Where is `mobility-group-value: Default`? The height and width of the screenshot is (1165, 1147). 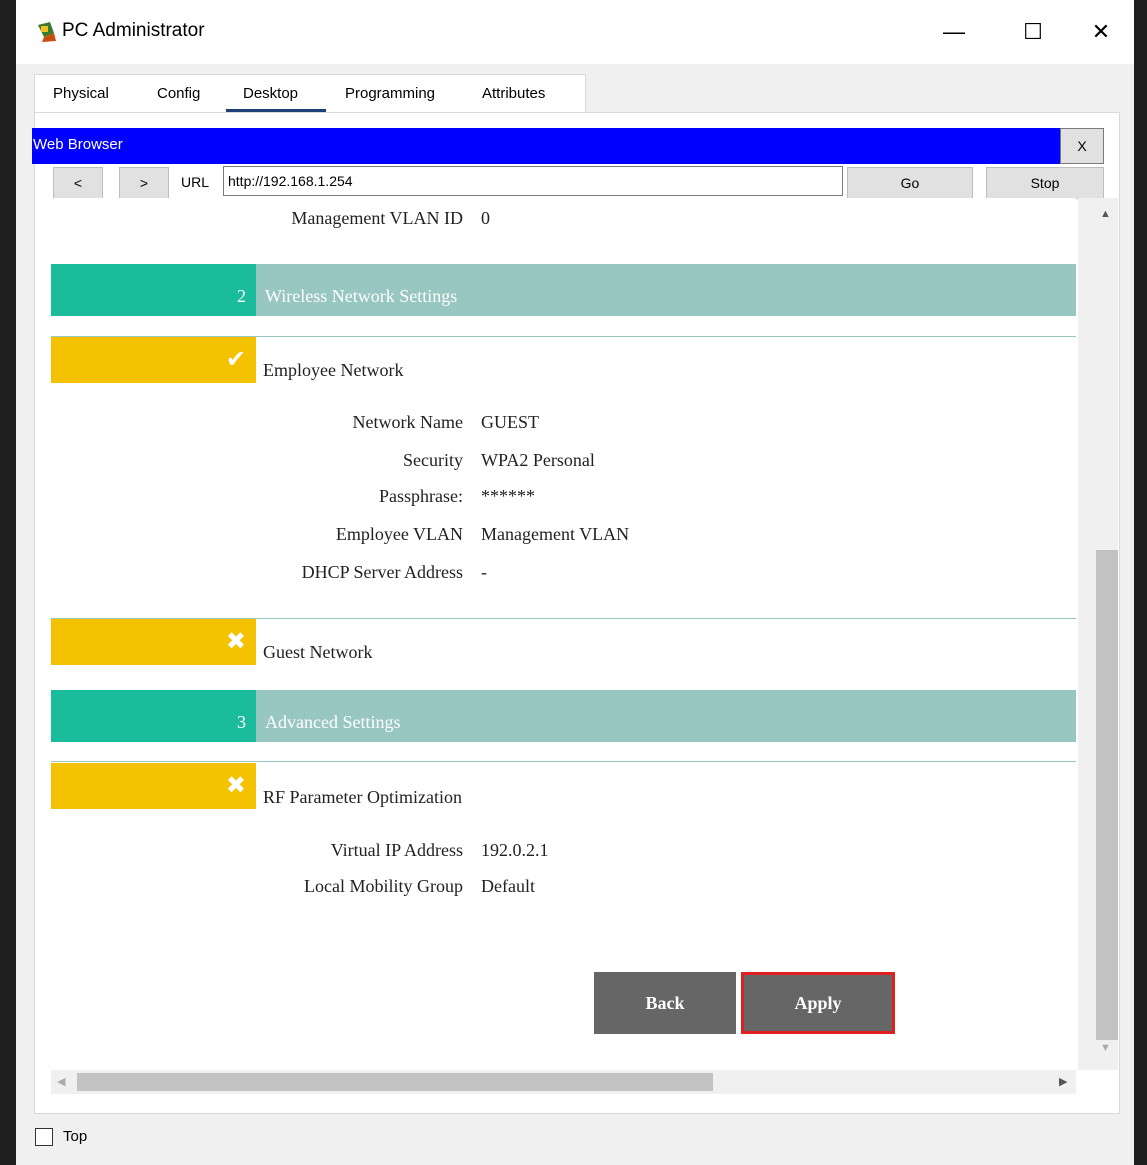
mobility-group-value: Default is located at coordinates (508, 886).